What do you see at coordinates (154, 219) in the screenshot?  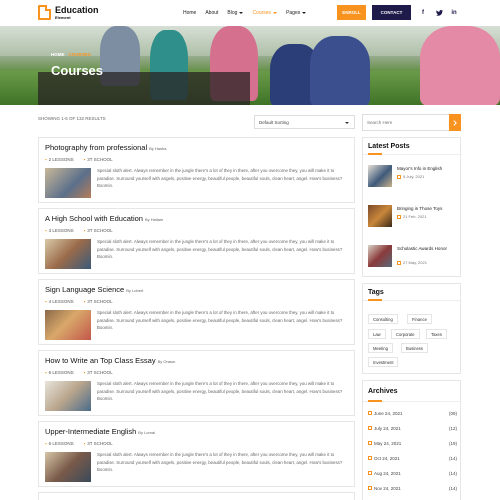 I see `course-author: By Hallam` at bounding box center [154, 219].